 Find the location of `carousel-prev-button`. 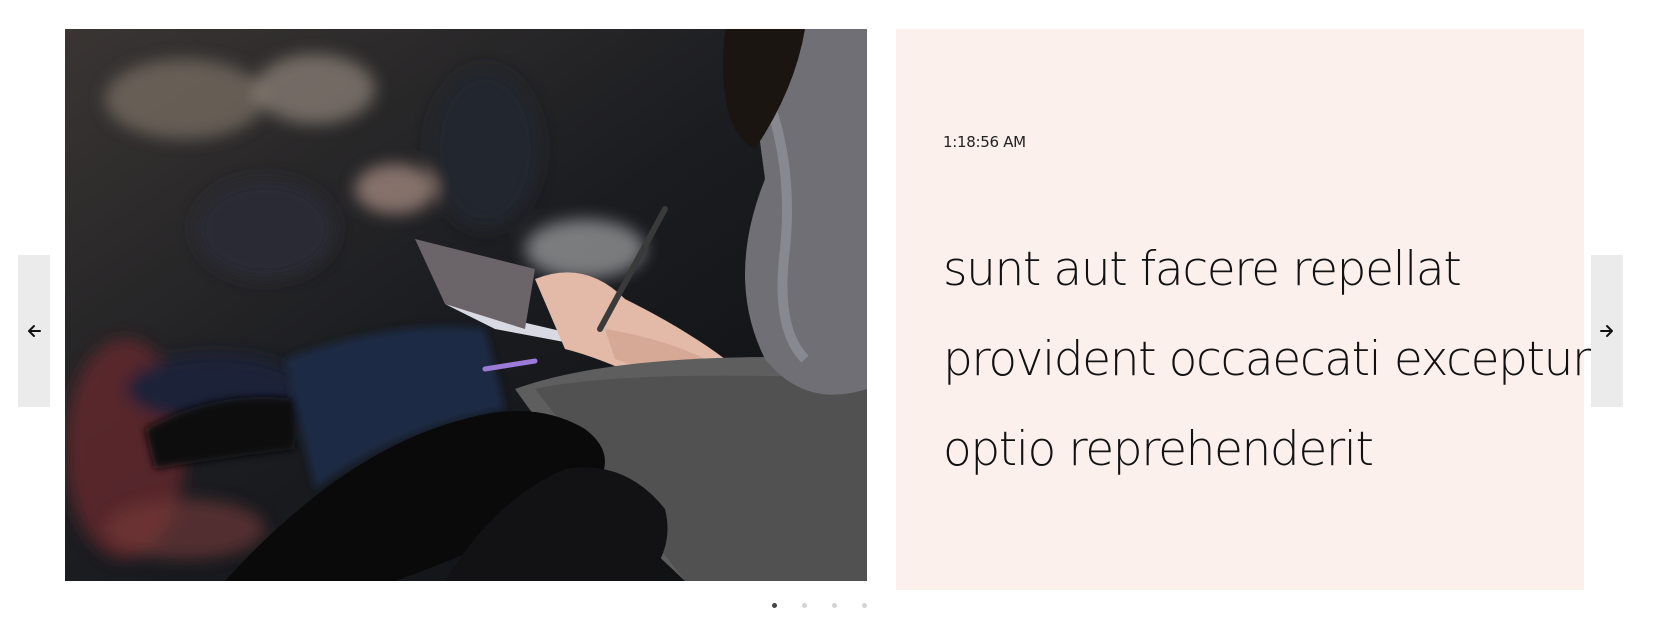

carousel-prev-button is located at coordinates (34, 331).